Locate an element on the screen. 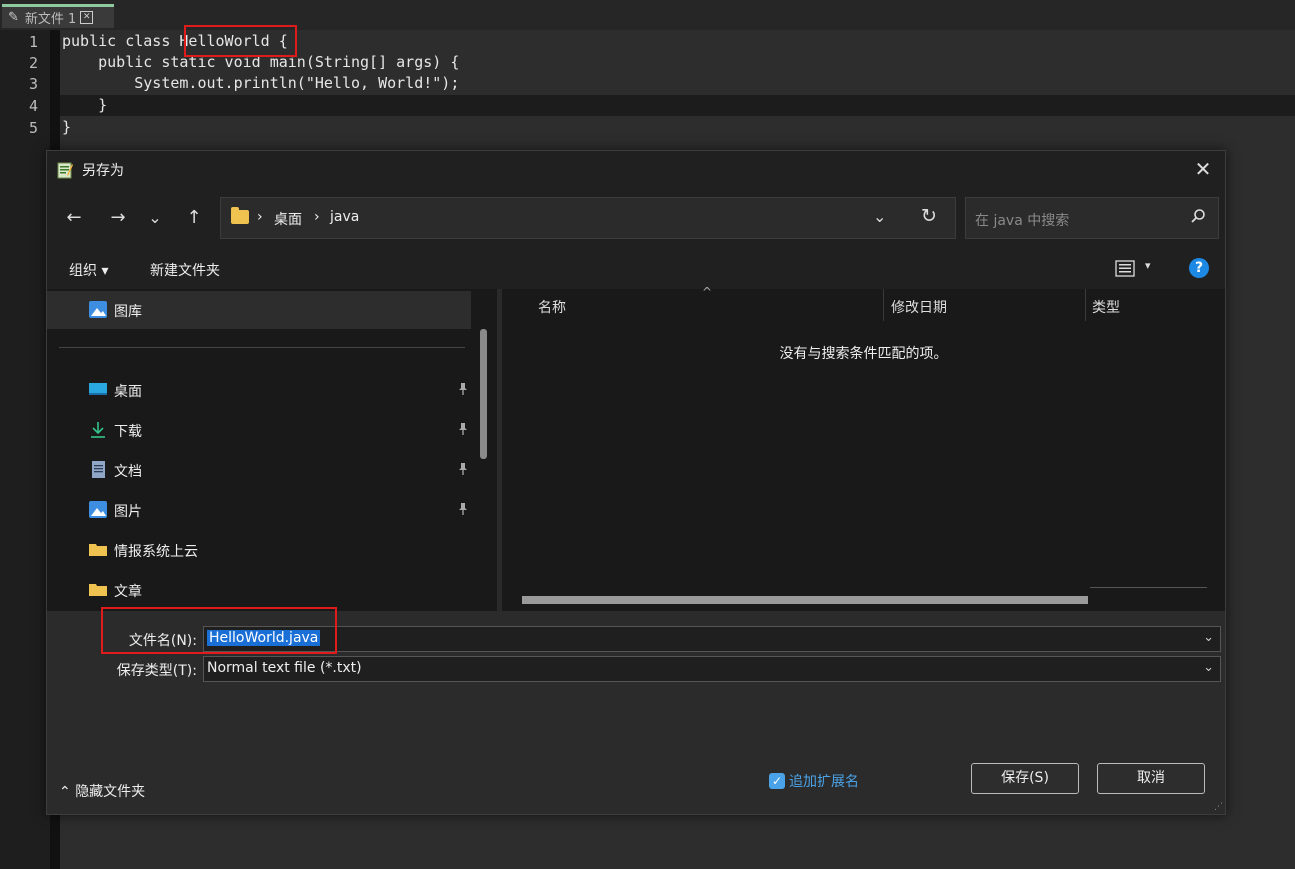 The image size is (1295, 869). filename-field: HelloWorld.java ⌄ is located at coordinates (712, 639).